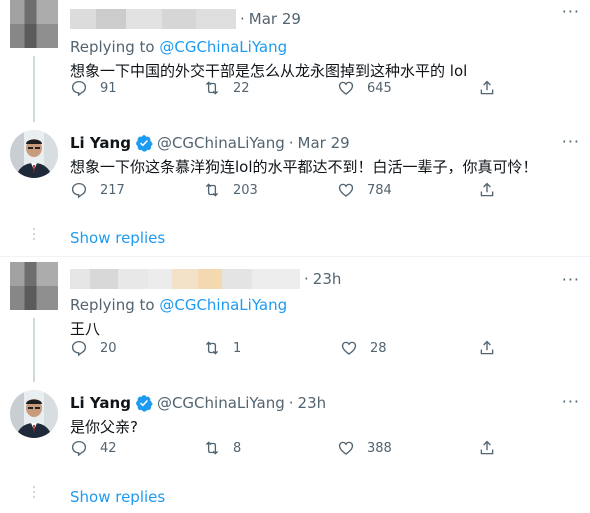 The image size is (590, 513). I want to click on reply-button: 42, so click(93, 448).